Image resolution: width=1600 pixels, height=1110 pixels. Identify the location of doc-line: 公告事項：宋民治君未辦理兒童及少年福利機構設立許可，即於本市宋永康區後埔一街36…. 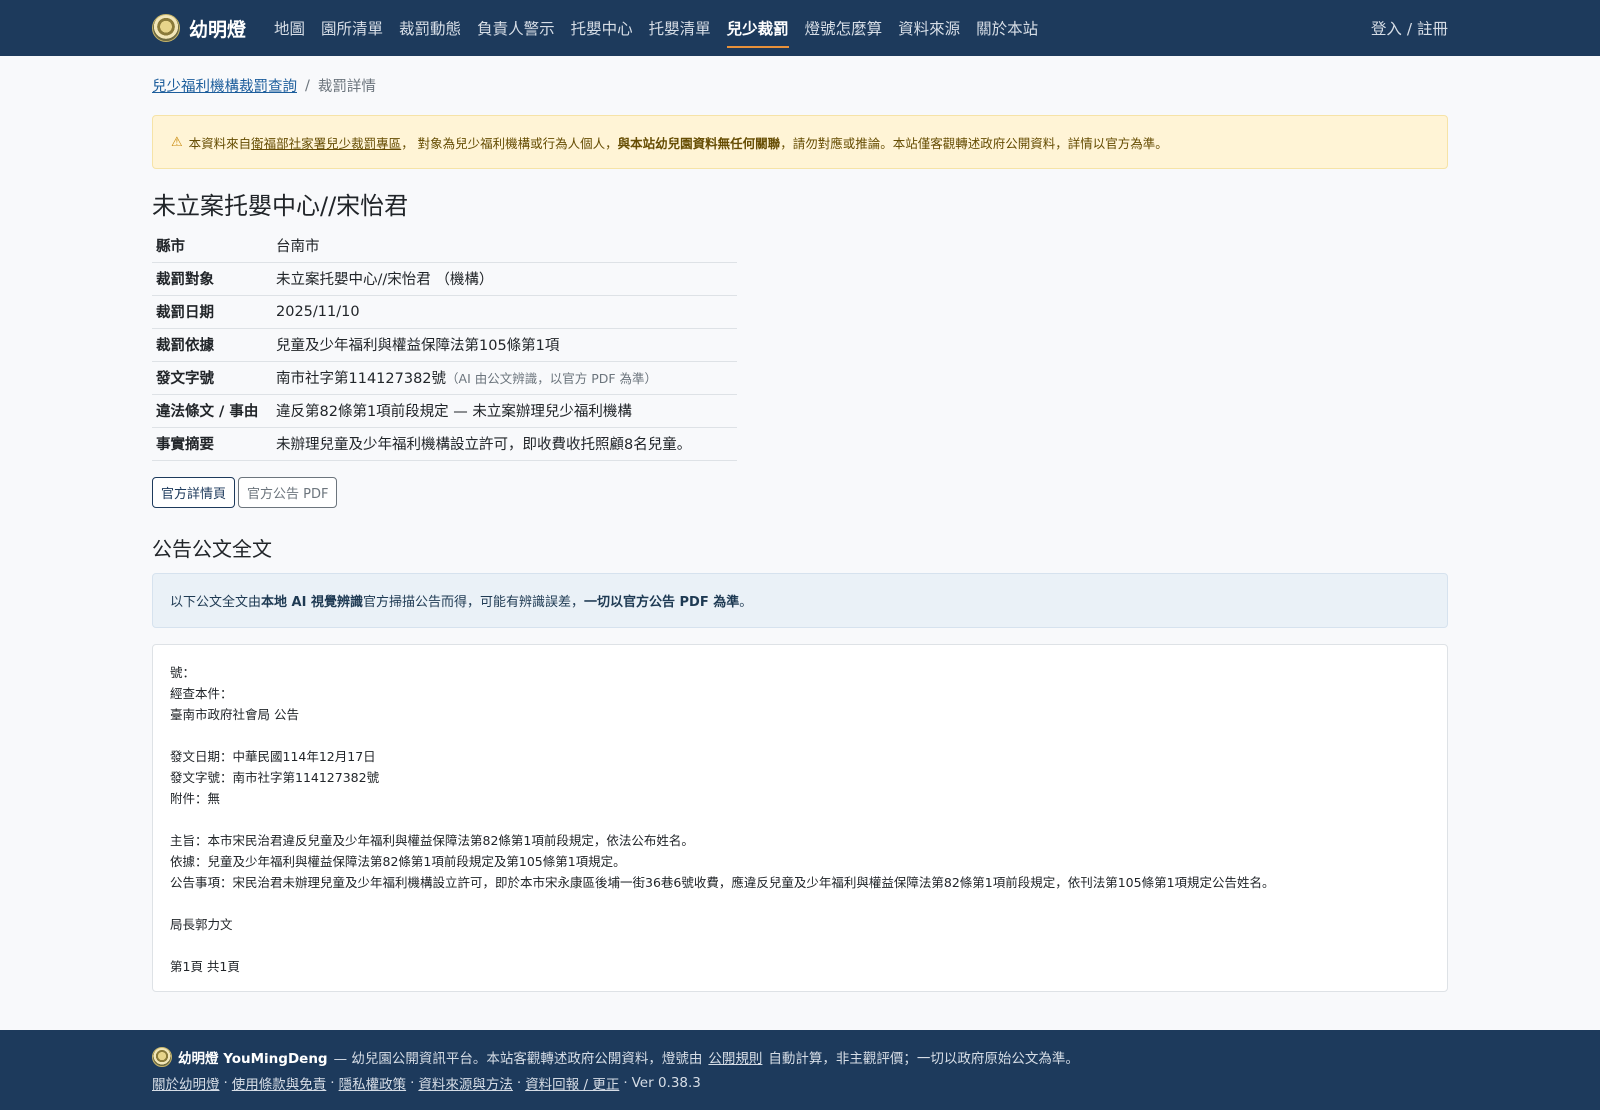
(722, 882).